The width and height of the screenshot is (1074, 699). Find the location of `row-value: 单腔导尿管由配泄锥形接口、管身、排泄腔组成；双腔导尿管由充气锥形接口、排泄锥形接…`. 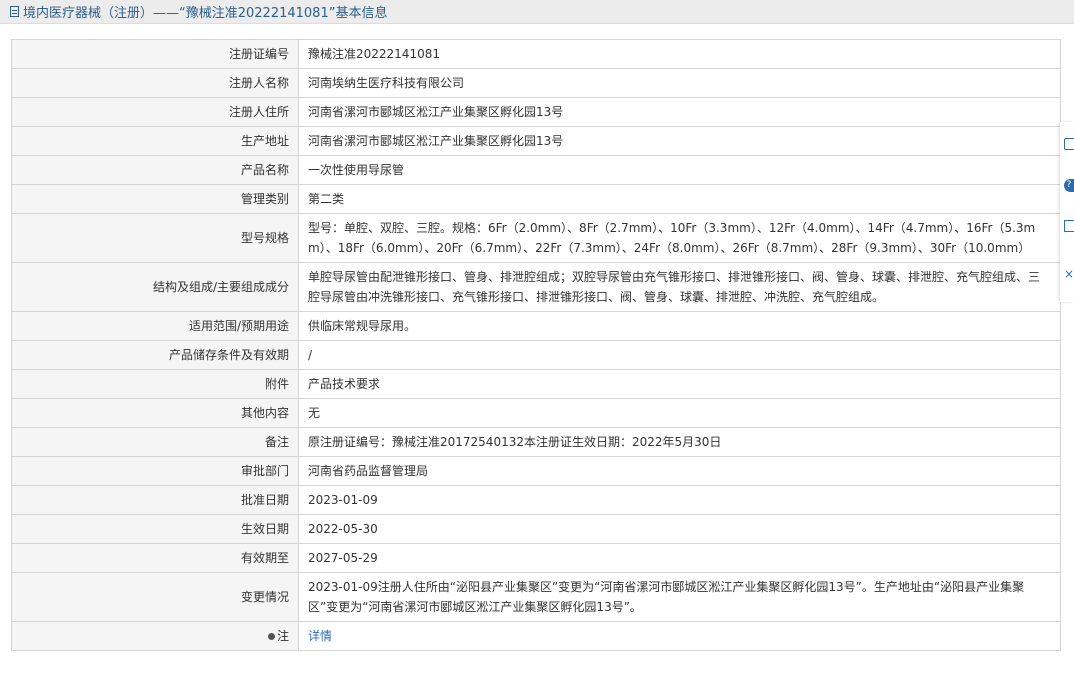

row-value: 单腔导尿管由配泄锥形接口、管身、排泄腔组成；双腔导尿管由充气锥形接口、排泄锥形接… is located at coordinates (679, 287).